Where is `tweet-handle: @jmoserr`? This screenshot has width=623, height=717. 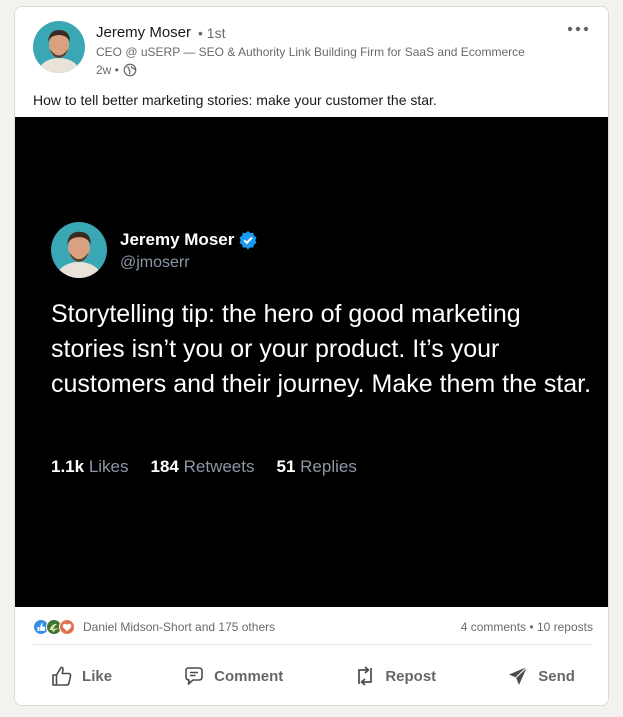
tweet-handle: @jmoserr is located at coordinates (155, 262).